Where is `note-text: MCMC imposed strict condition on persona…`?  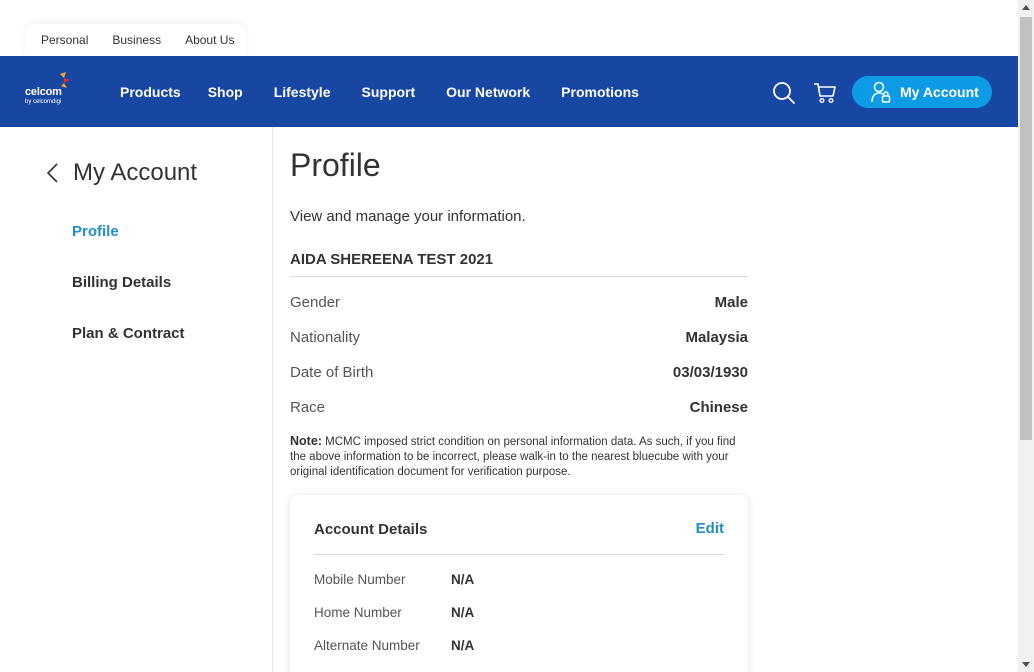 note-text: MCMC imposed strict condition on persona… is located at coordinates (513, 457).